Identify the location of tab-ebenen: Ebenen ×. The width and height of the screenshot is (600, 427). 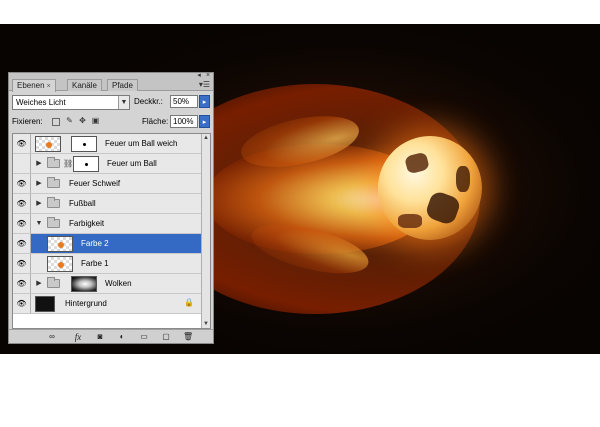
(34, 85).